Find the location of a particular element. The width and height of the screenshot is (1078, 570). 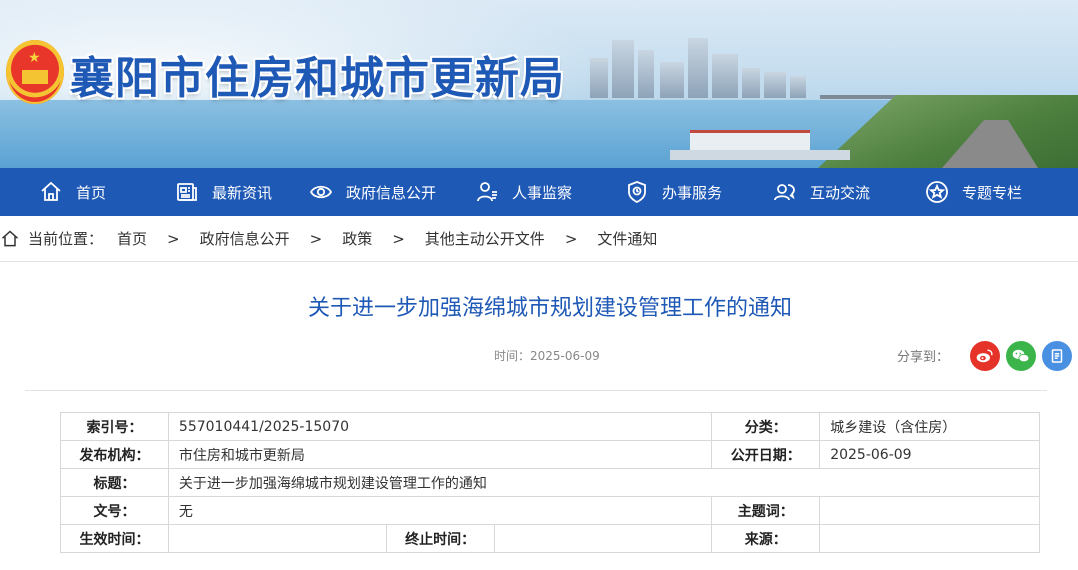

publisher-value: 市住房和城市更新局 is located at coordinates (440, 454).